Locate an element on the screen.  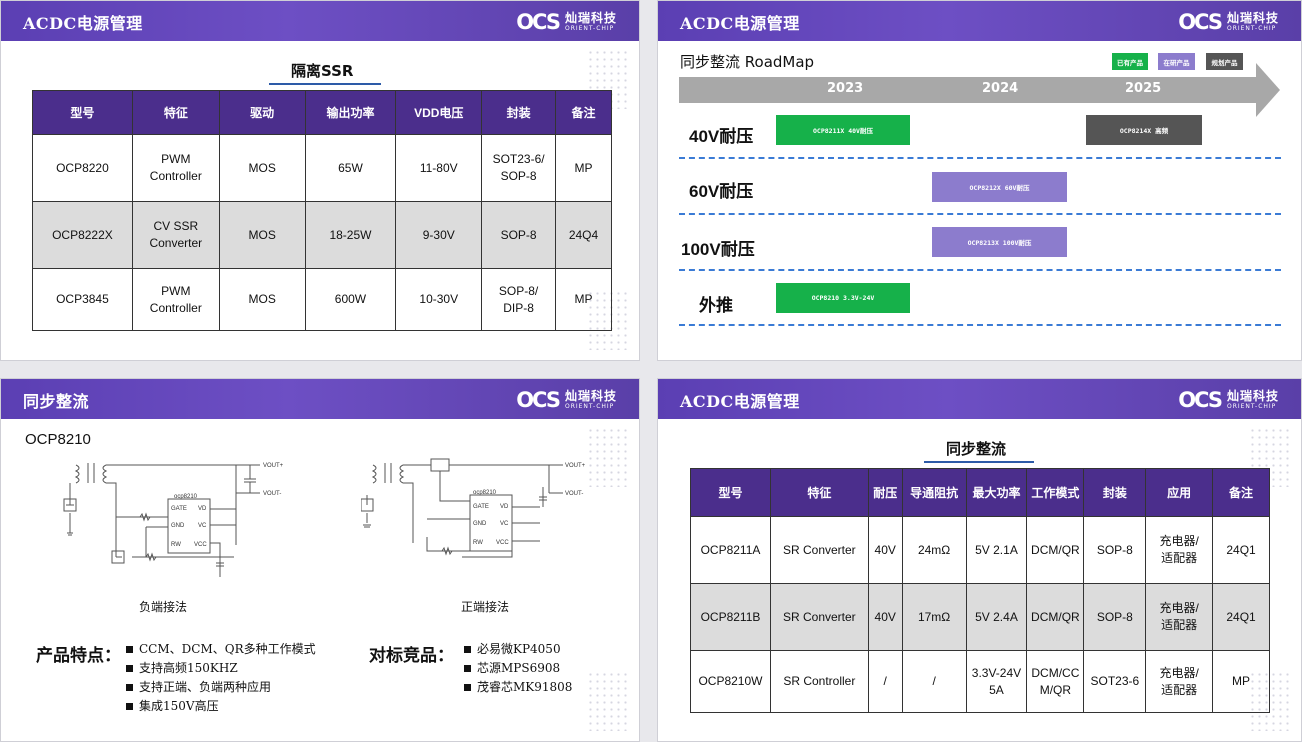
table-cell: MOS is located at coordinates (262, 299).